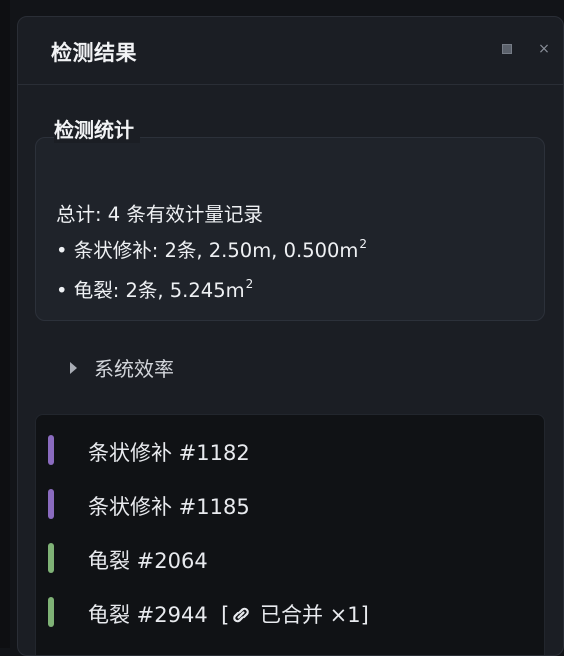 The height and width of the screenshot is (656, 564). I want to click on list-item-label: 条状修补 #1182, so click(169, 453).